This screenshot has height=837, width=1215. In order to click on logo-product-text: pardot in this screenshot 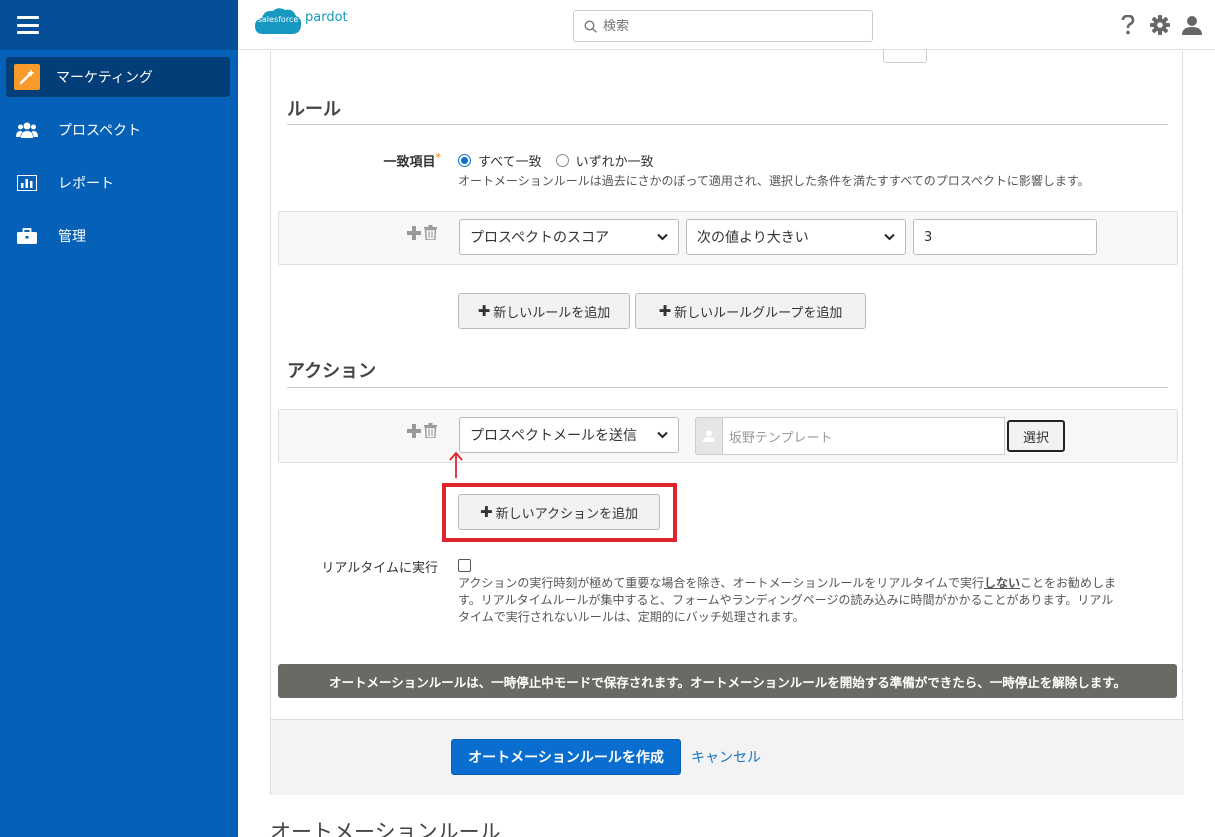, I will do `click(326, 17)`.